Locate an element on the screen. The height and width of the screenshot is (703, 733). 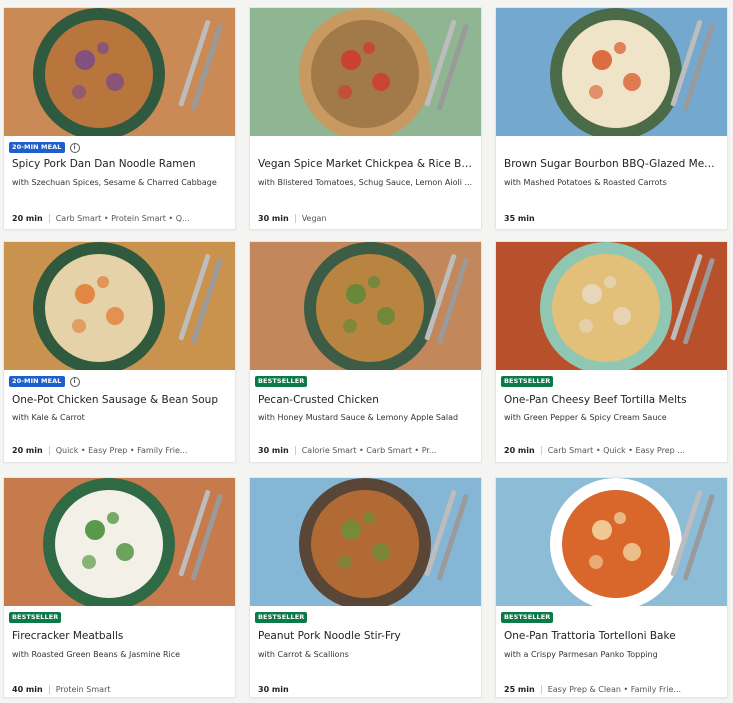
recipe-meta: 30 min is located at coordinates (365, 689).